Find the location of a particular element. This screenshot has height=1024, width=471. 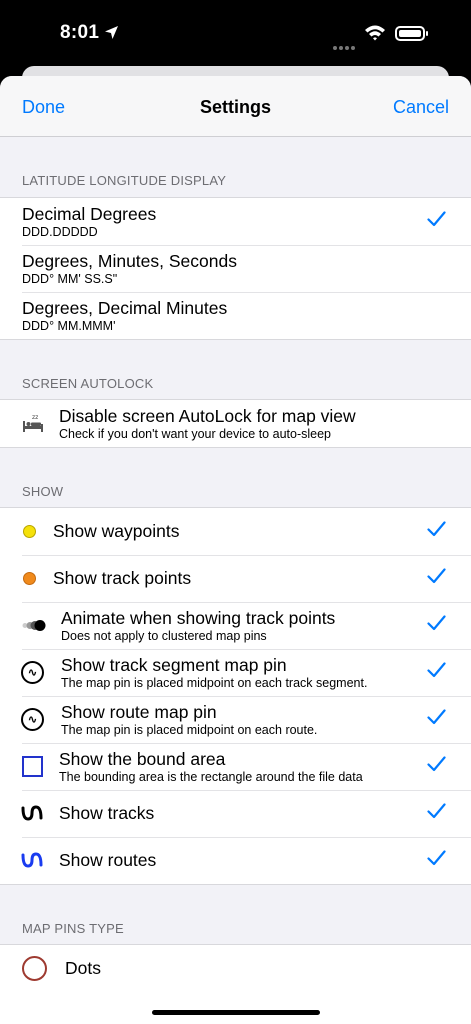

row-subtitle: Does not apply to clustered map pins is located at coordinates (164, 636).